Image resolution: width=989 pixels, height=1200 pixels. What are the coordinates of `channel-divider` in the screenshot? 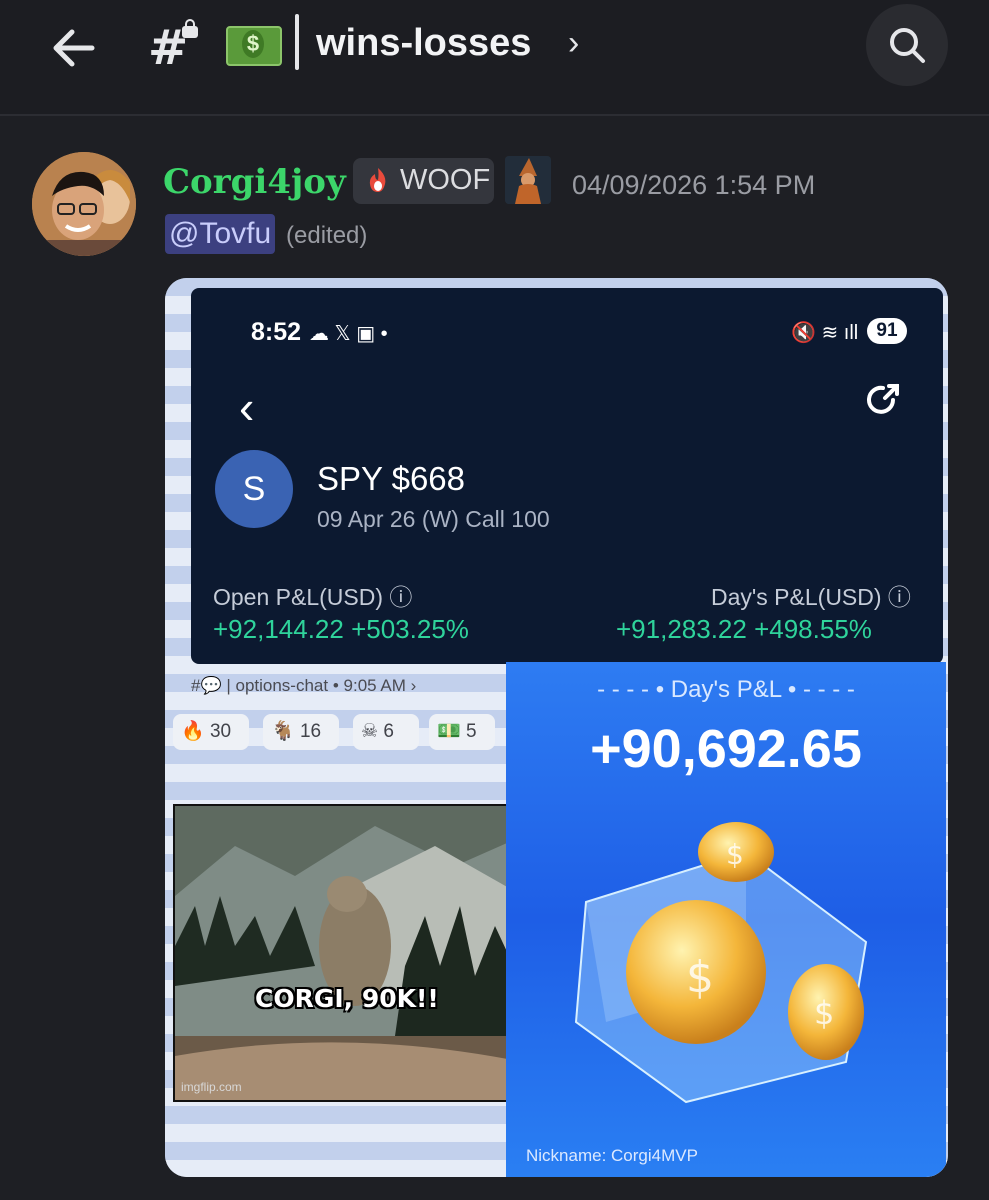 It's located at (297, 42).